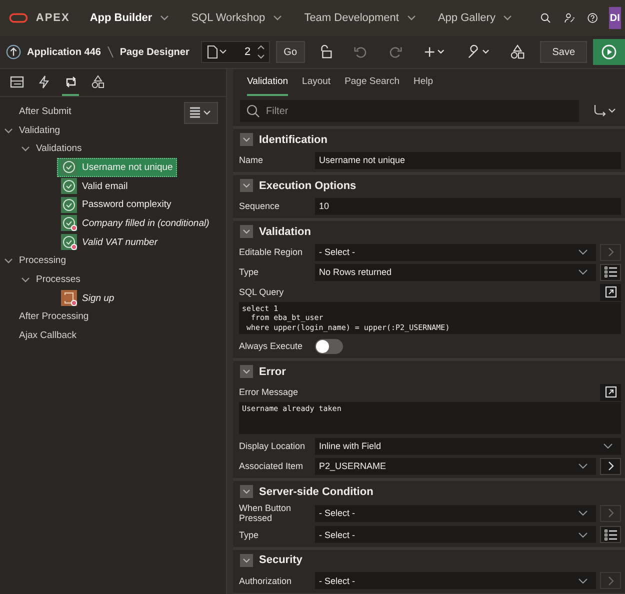 The height and width of the screenshot is (594, 625). Describe the element at coordinates (260, 52) in the screenshot. I see `spinner-arrows-icon` at that location.